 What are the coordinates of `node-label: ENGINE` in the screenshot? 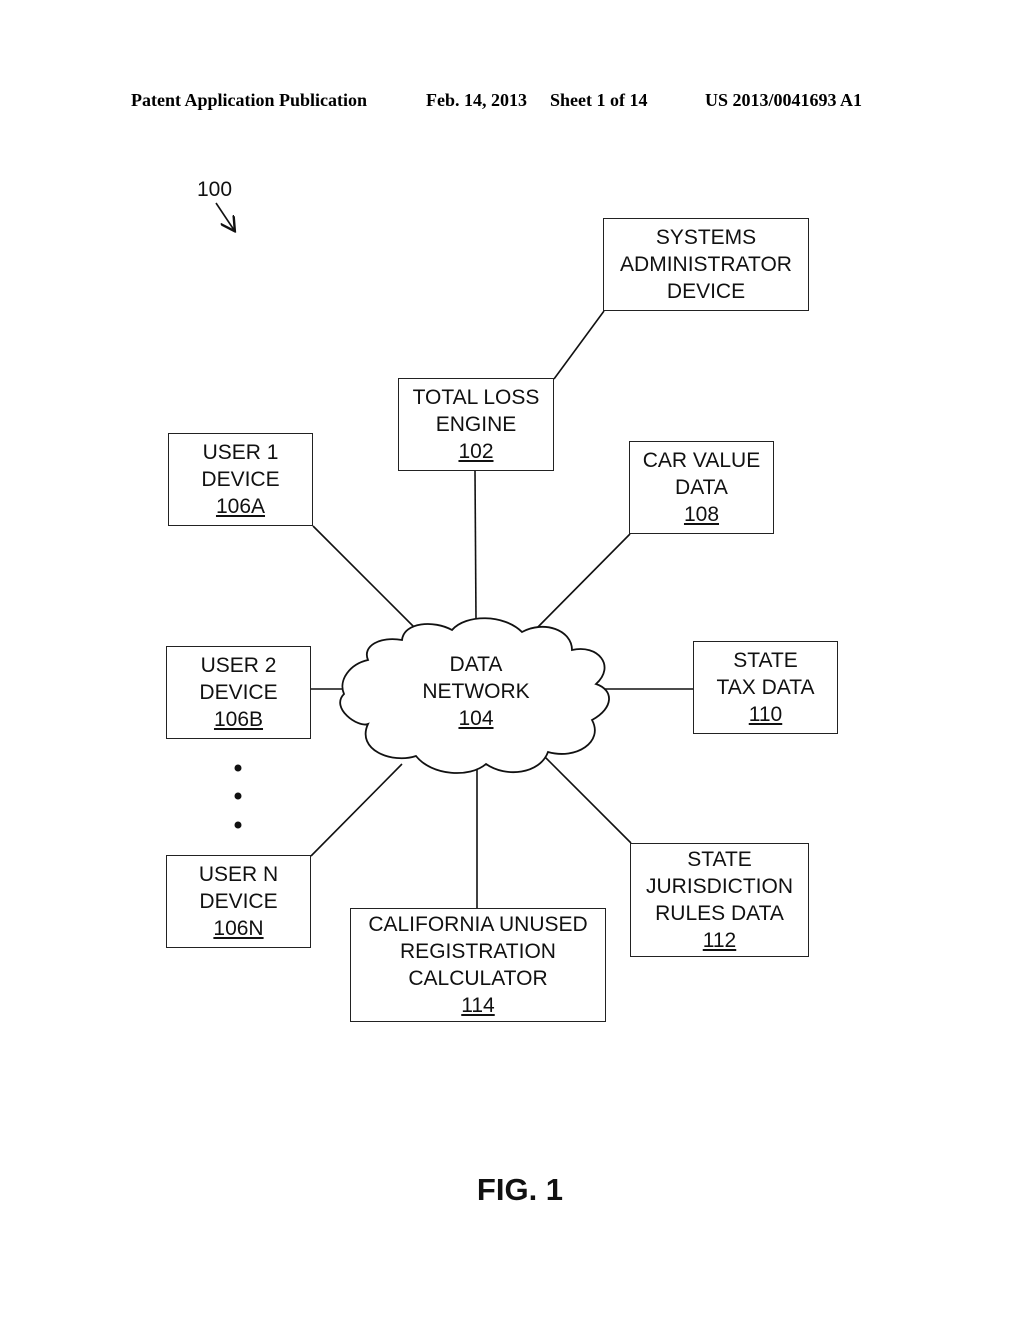 It's located at (476, 424).